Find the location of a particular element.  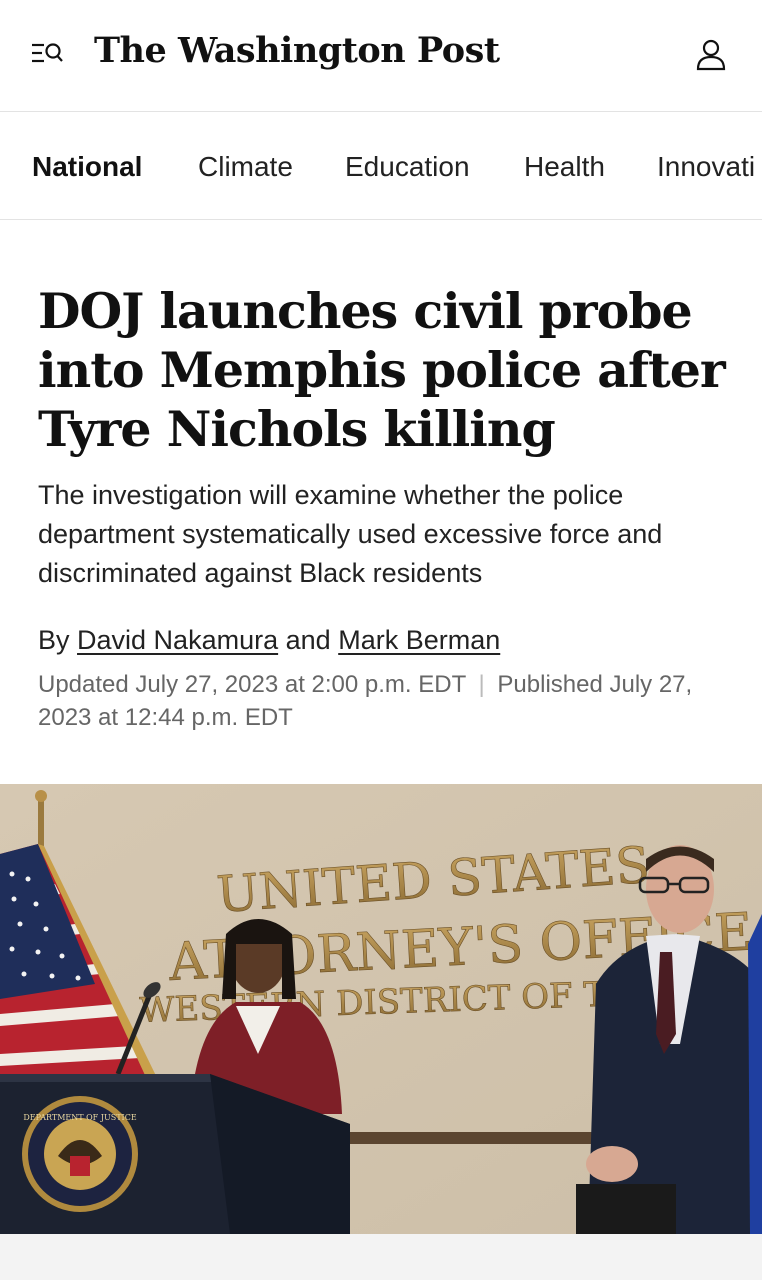

author-link-berman: Mark Berman is located at coordinates (419, 640).